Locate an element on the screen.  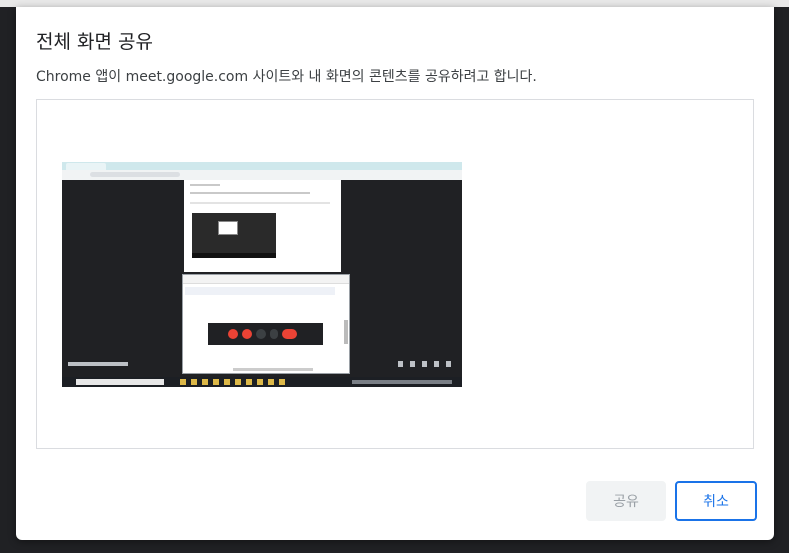
thumb-window-hscrollbar is located at coordinates (273, 369).